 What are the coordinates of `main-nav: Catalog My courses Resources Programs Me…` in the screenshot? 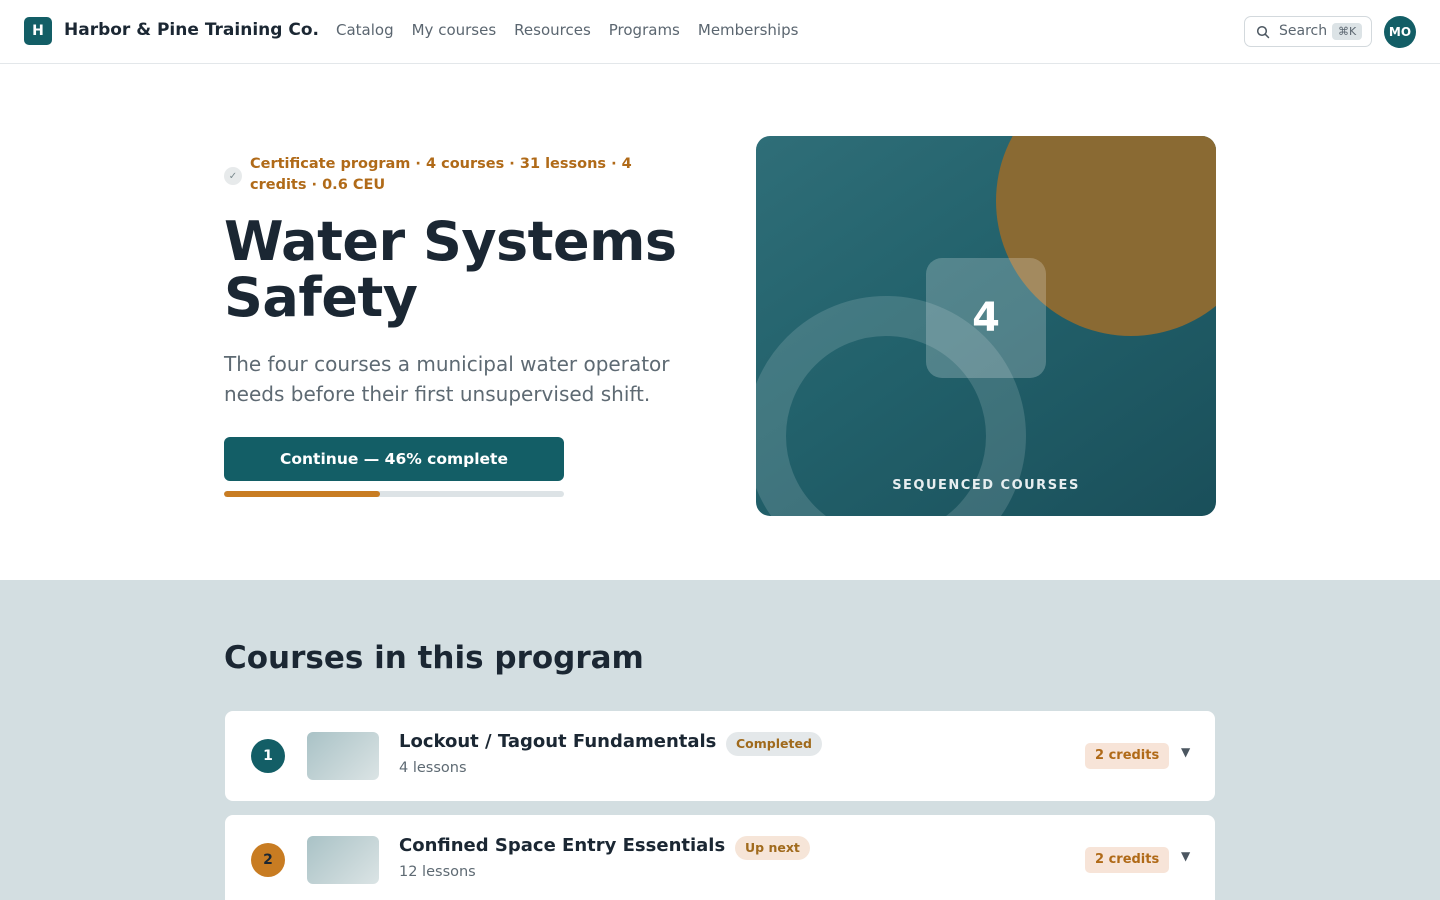 It's located at (567, 30).